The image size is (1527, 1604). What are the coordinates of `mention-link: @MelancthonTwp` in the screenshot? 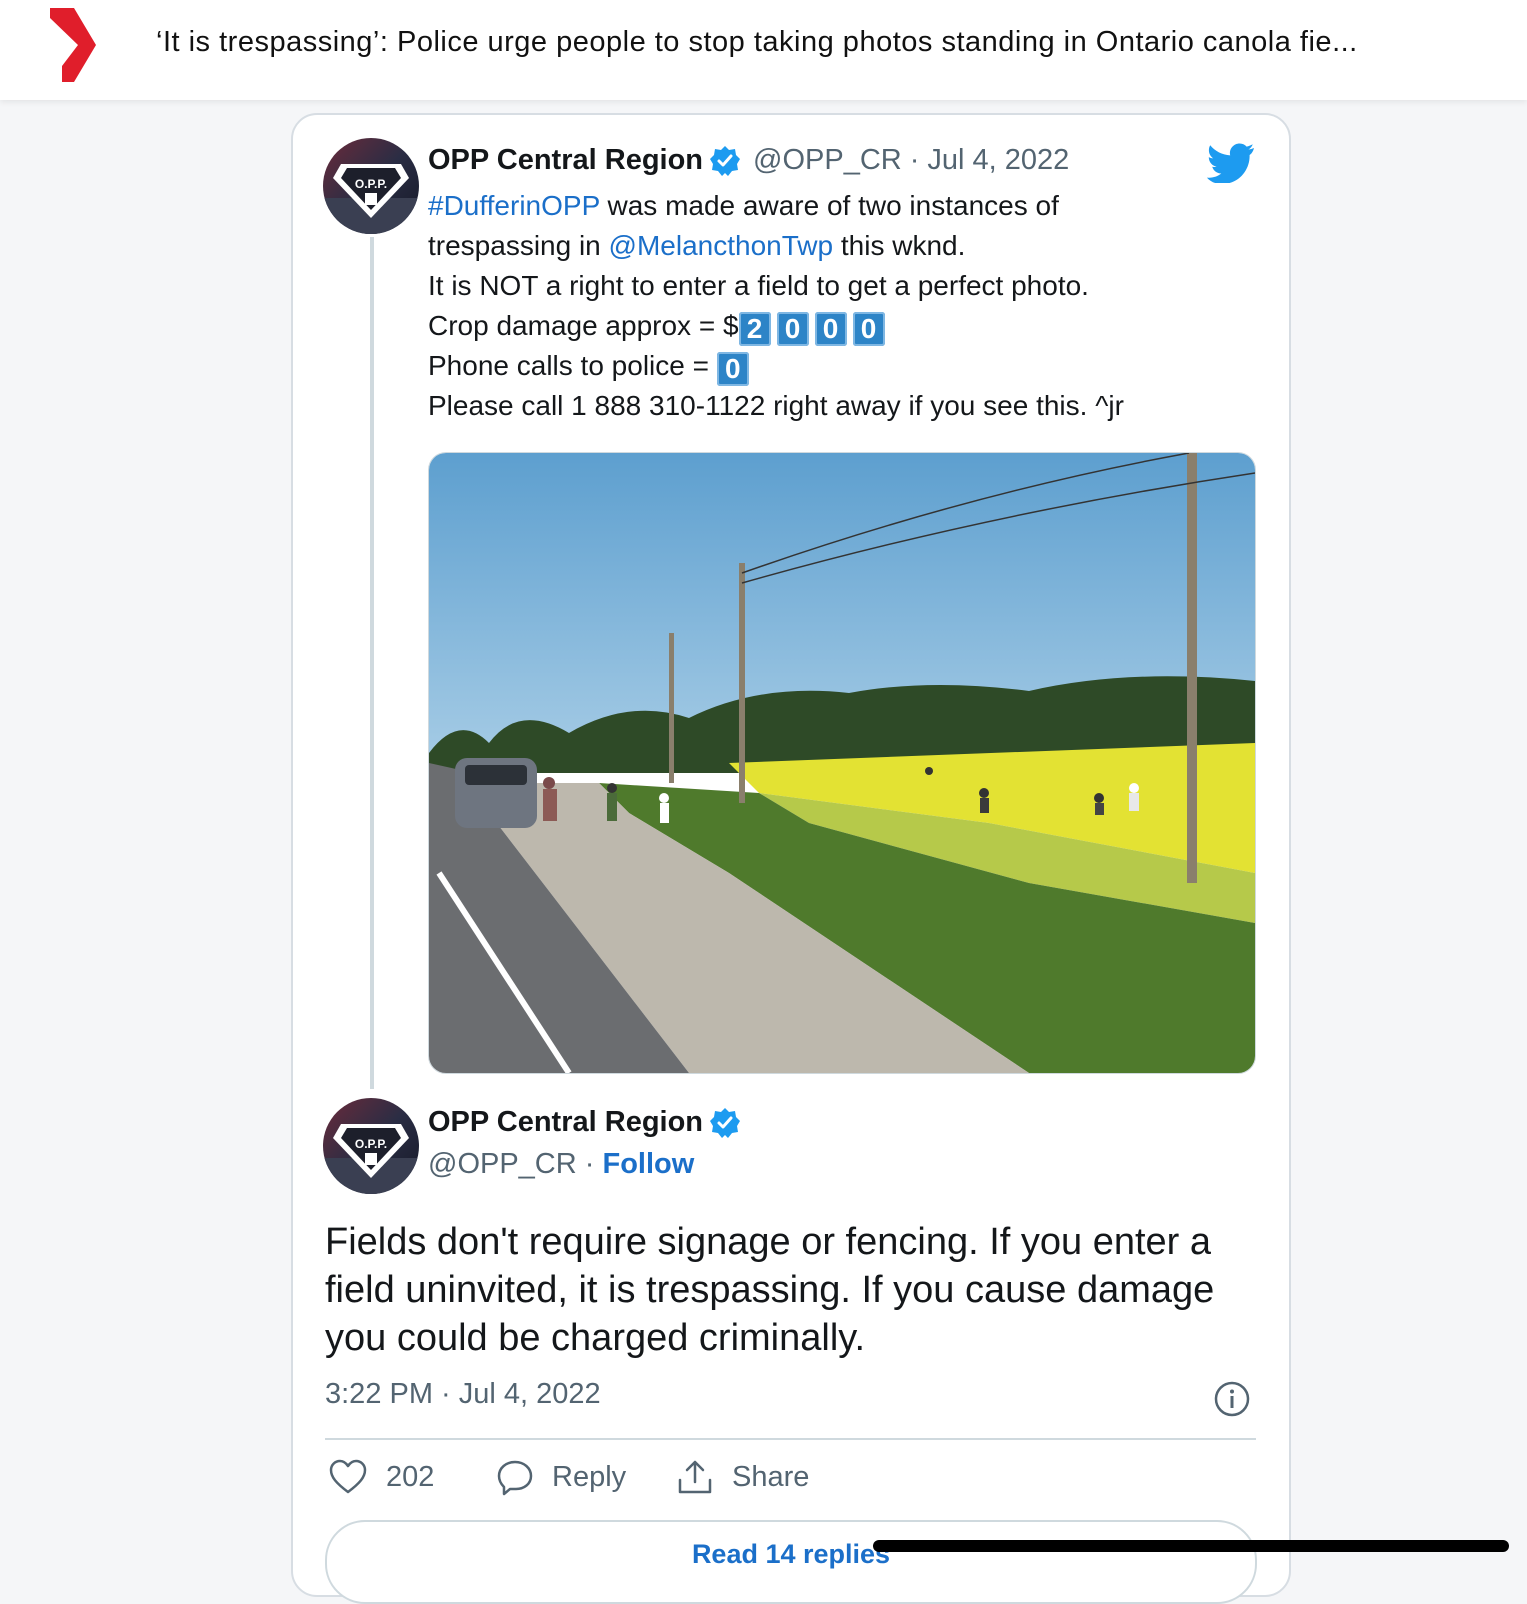 It's located at (721, 245).